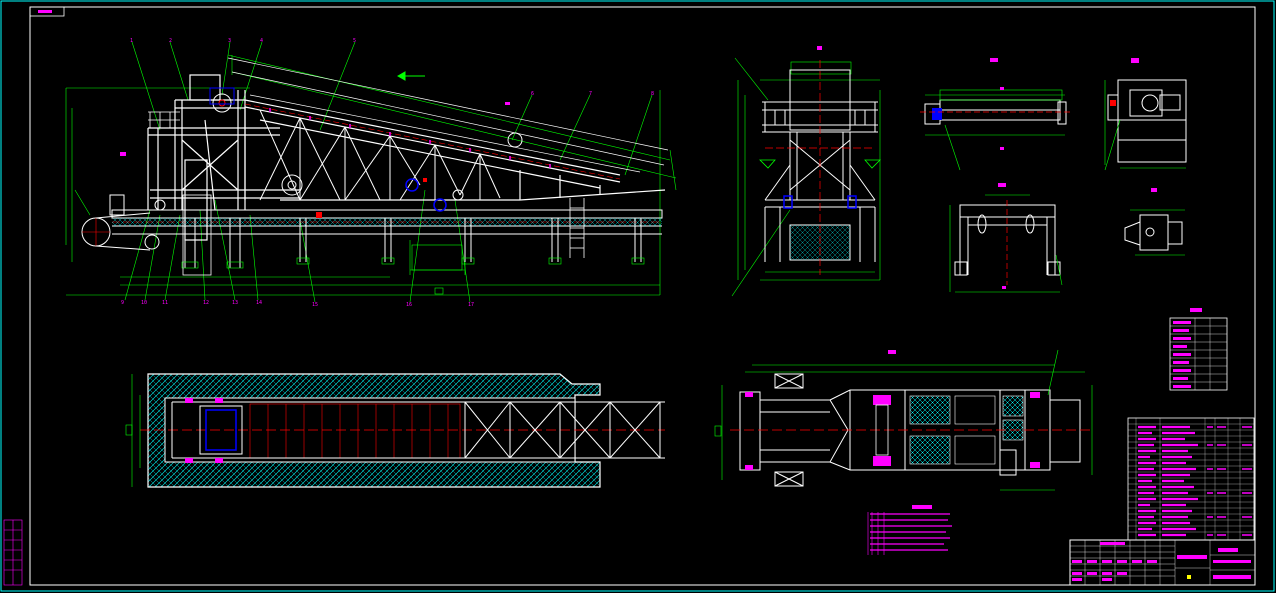 Image resolution: width=1276 pixels, height=593 pixels. I want to click on svg-text: 1, so click(131, 41).